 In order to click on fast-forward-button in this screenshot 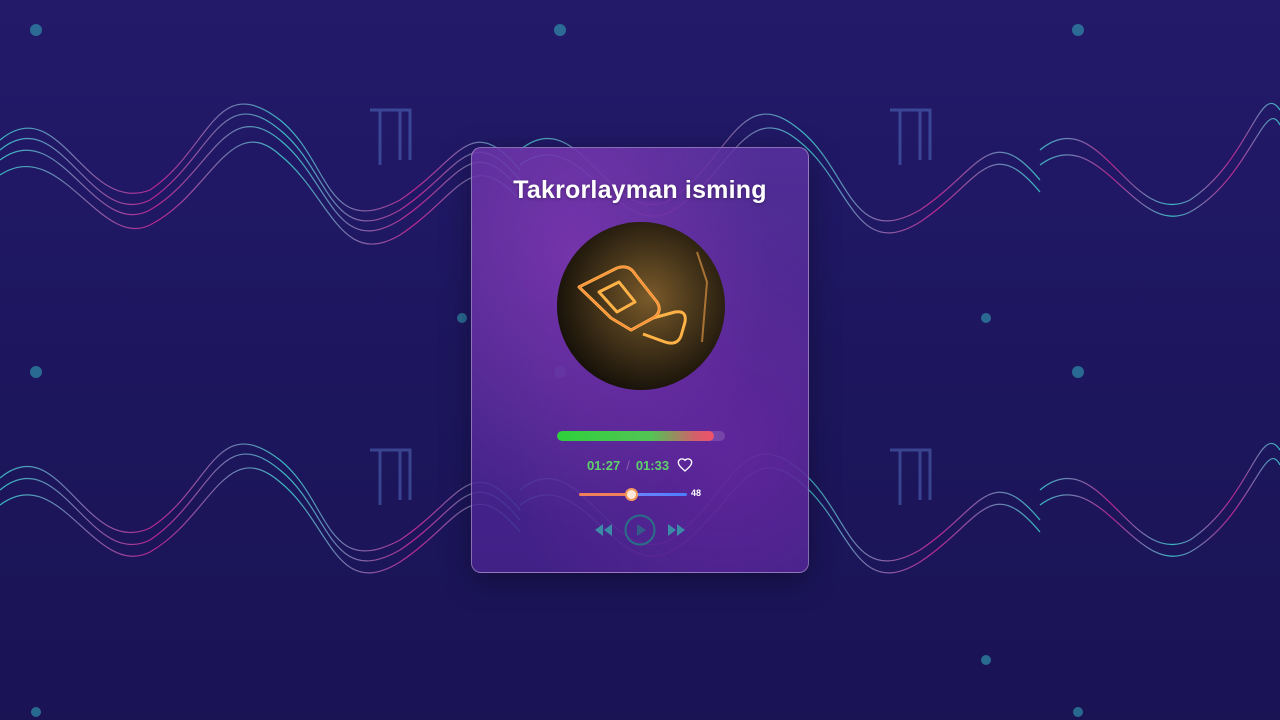, I will do `click(676, 530)`.